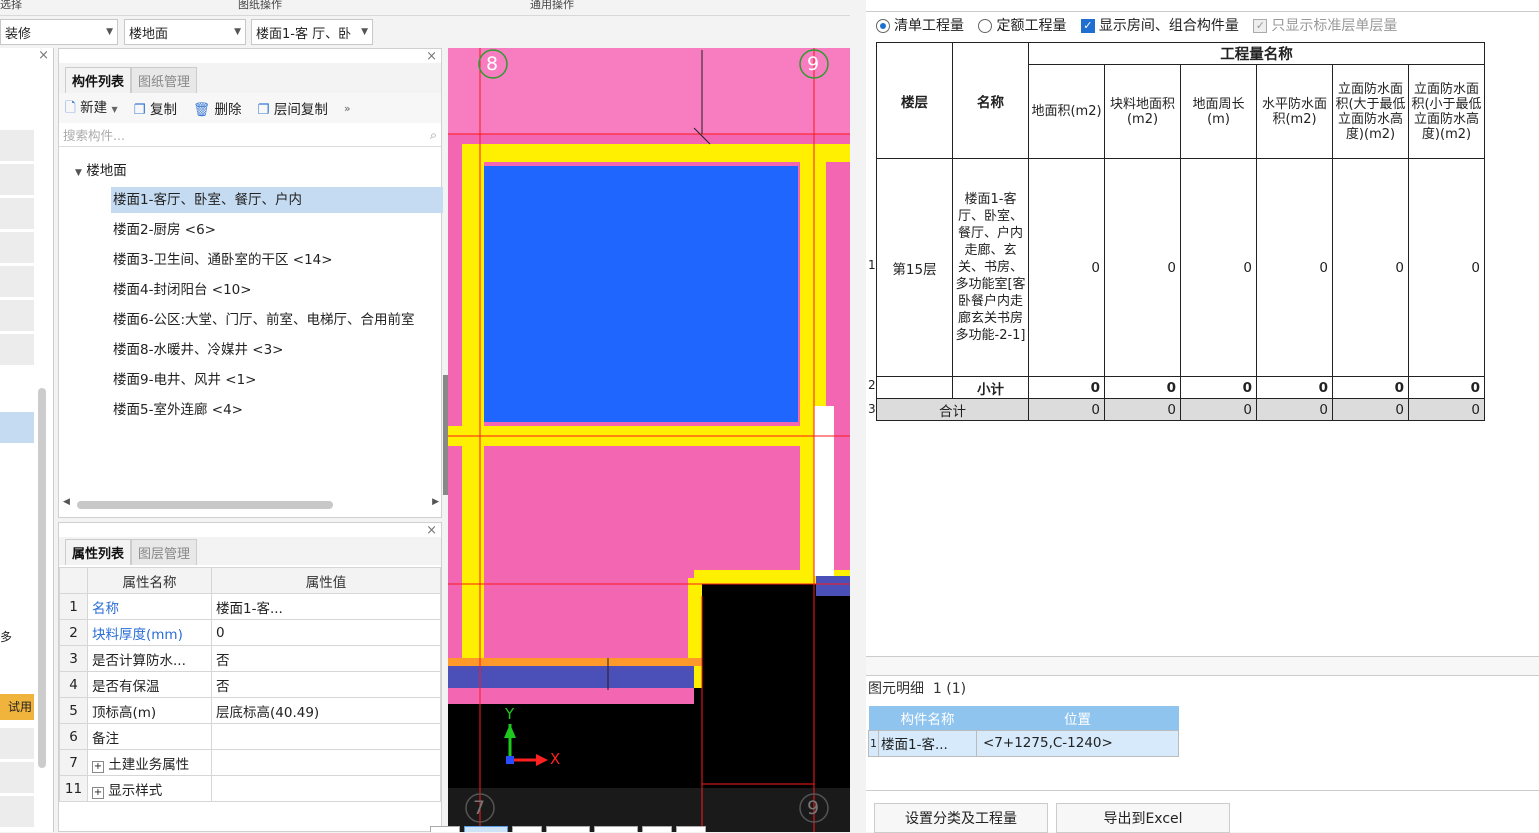 This screenshot has height=833, width=1539. What do you see at coordinates (326, 632) in the screenshot?
I see `property-value: 0` at bounding box center [326, 632].